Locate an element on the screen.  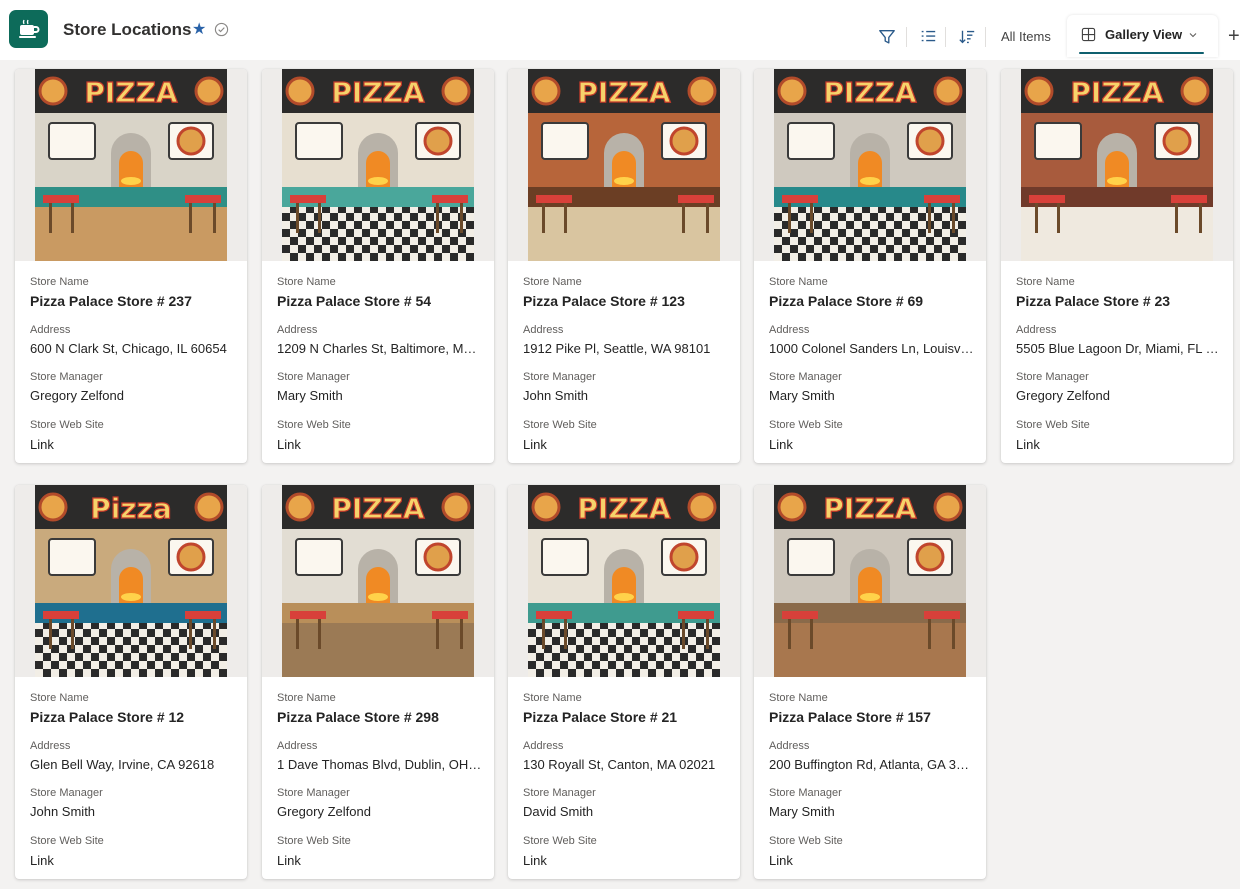
store-name-value: Pizza Palace Store # 21 is located at coordinates (600, 717).